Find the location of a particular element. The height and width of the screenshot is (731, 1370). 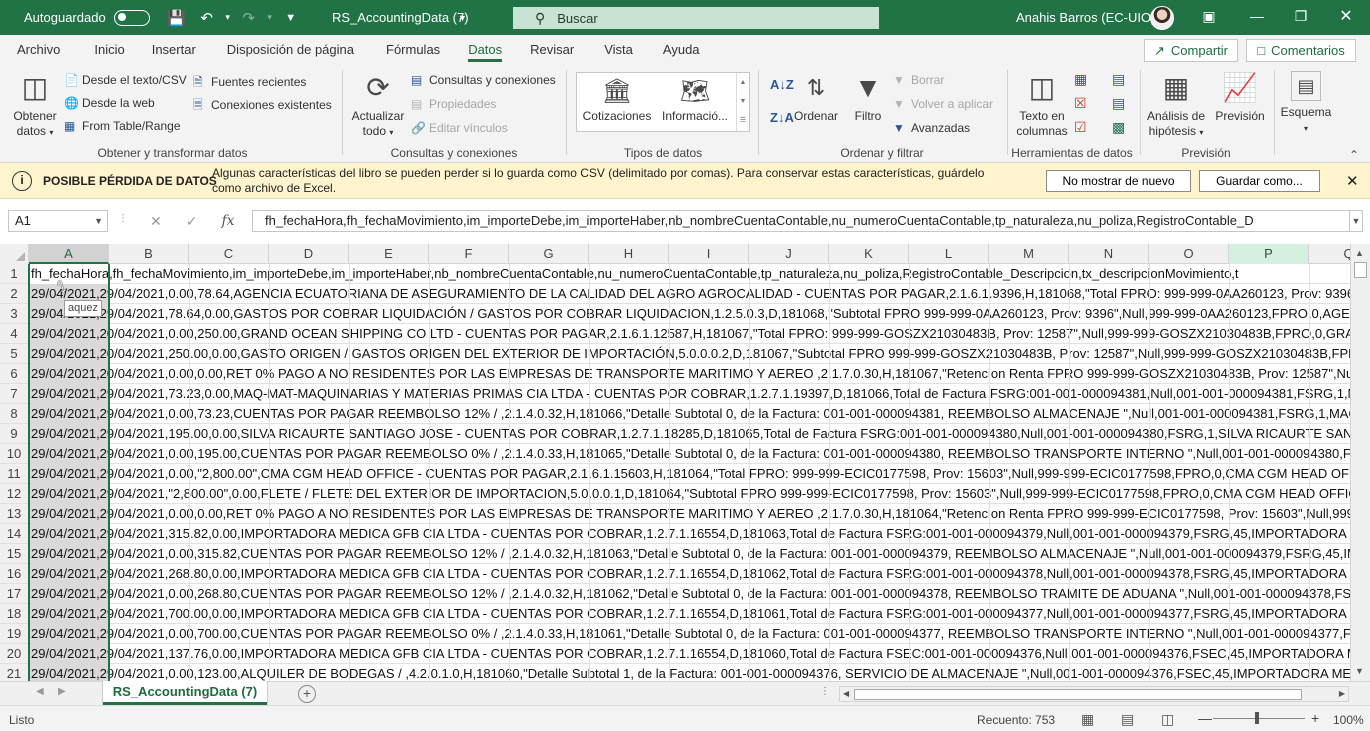

row-header: 20 is located at coordinates (14, 654).